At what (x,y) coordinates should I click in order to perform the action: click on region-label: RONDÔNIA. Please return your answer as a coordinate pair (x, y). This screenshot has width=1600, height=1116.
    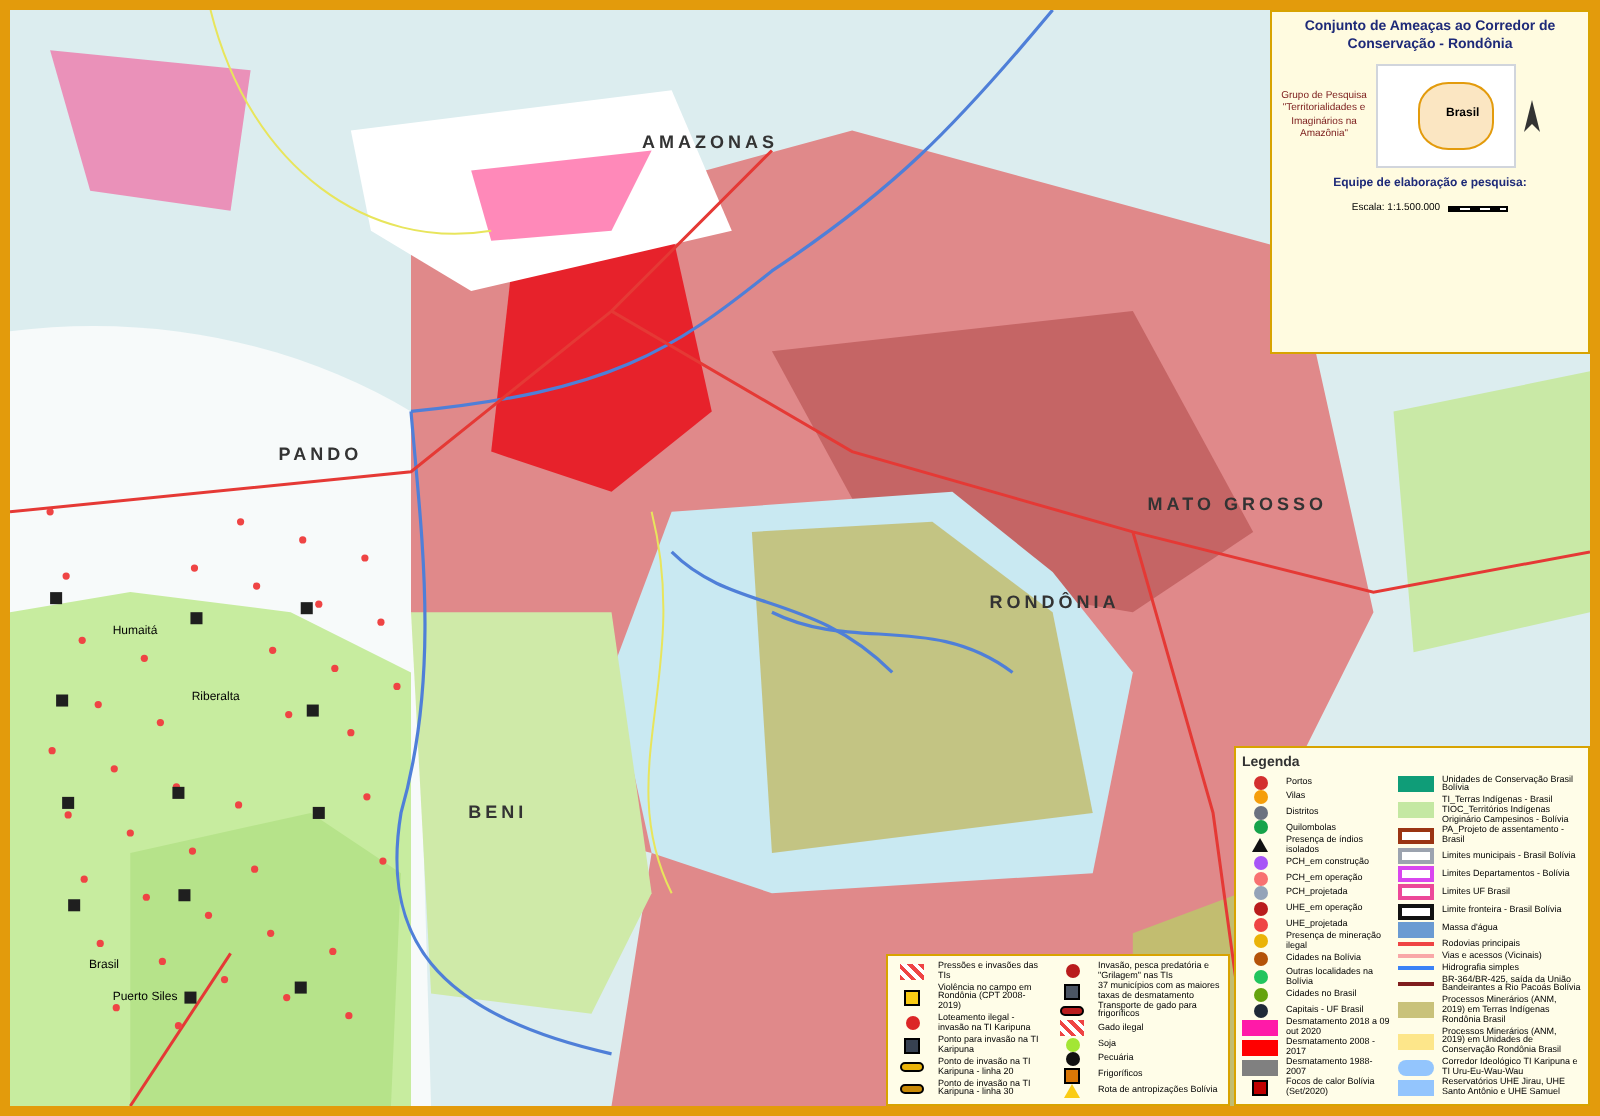
    Looking at the image, I should click on (1054, 603).